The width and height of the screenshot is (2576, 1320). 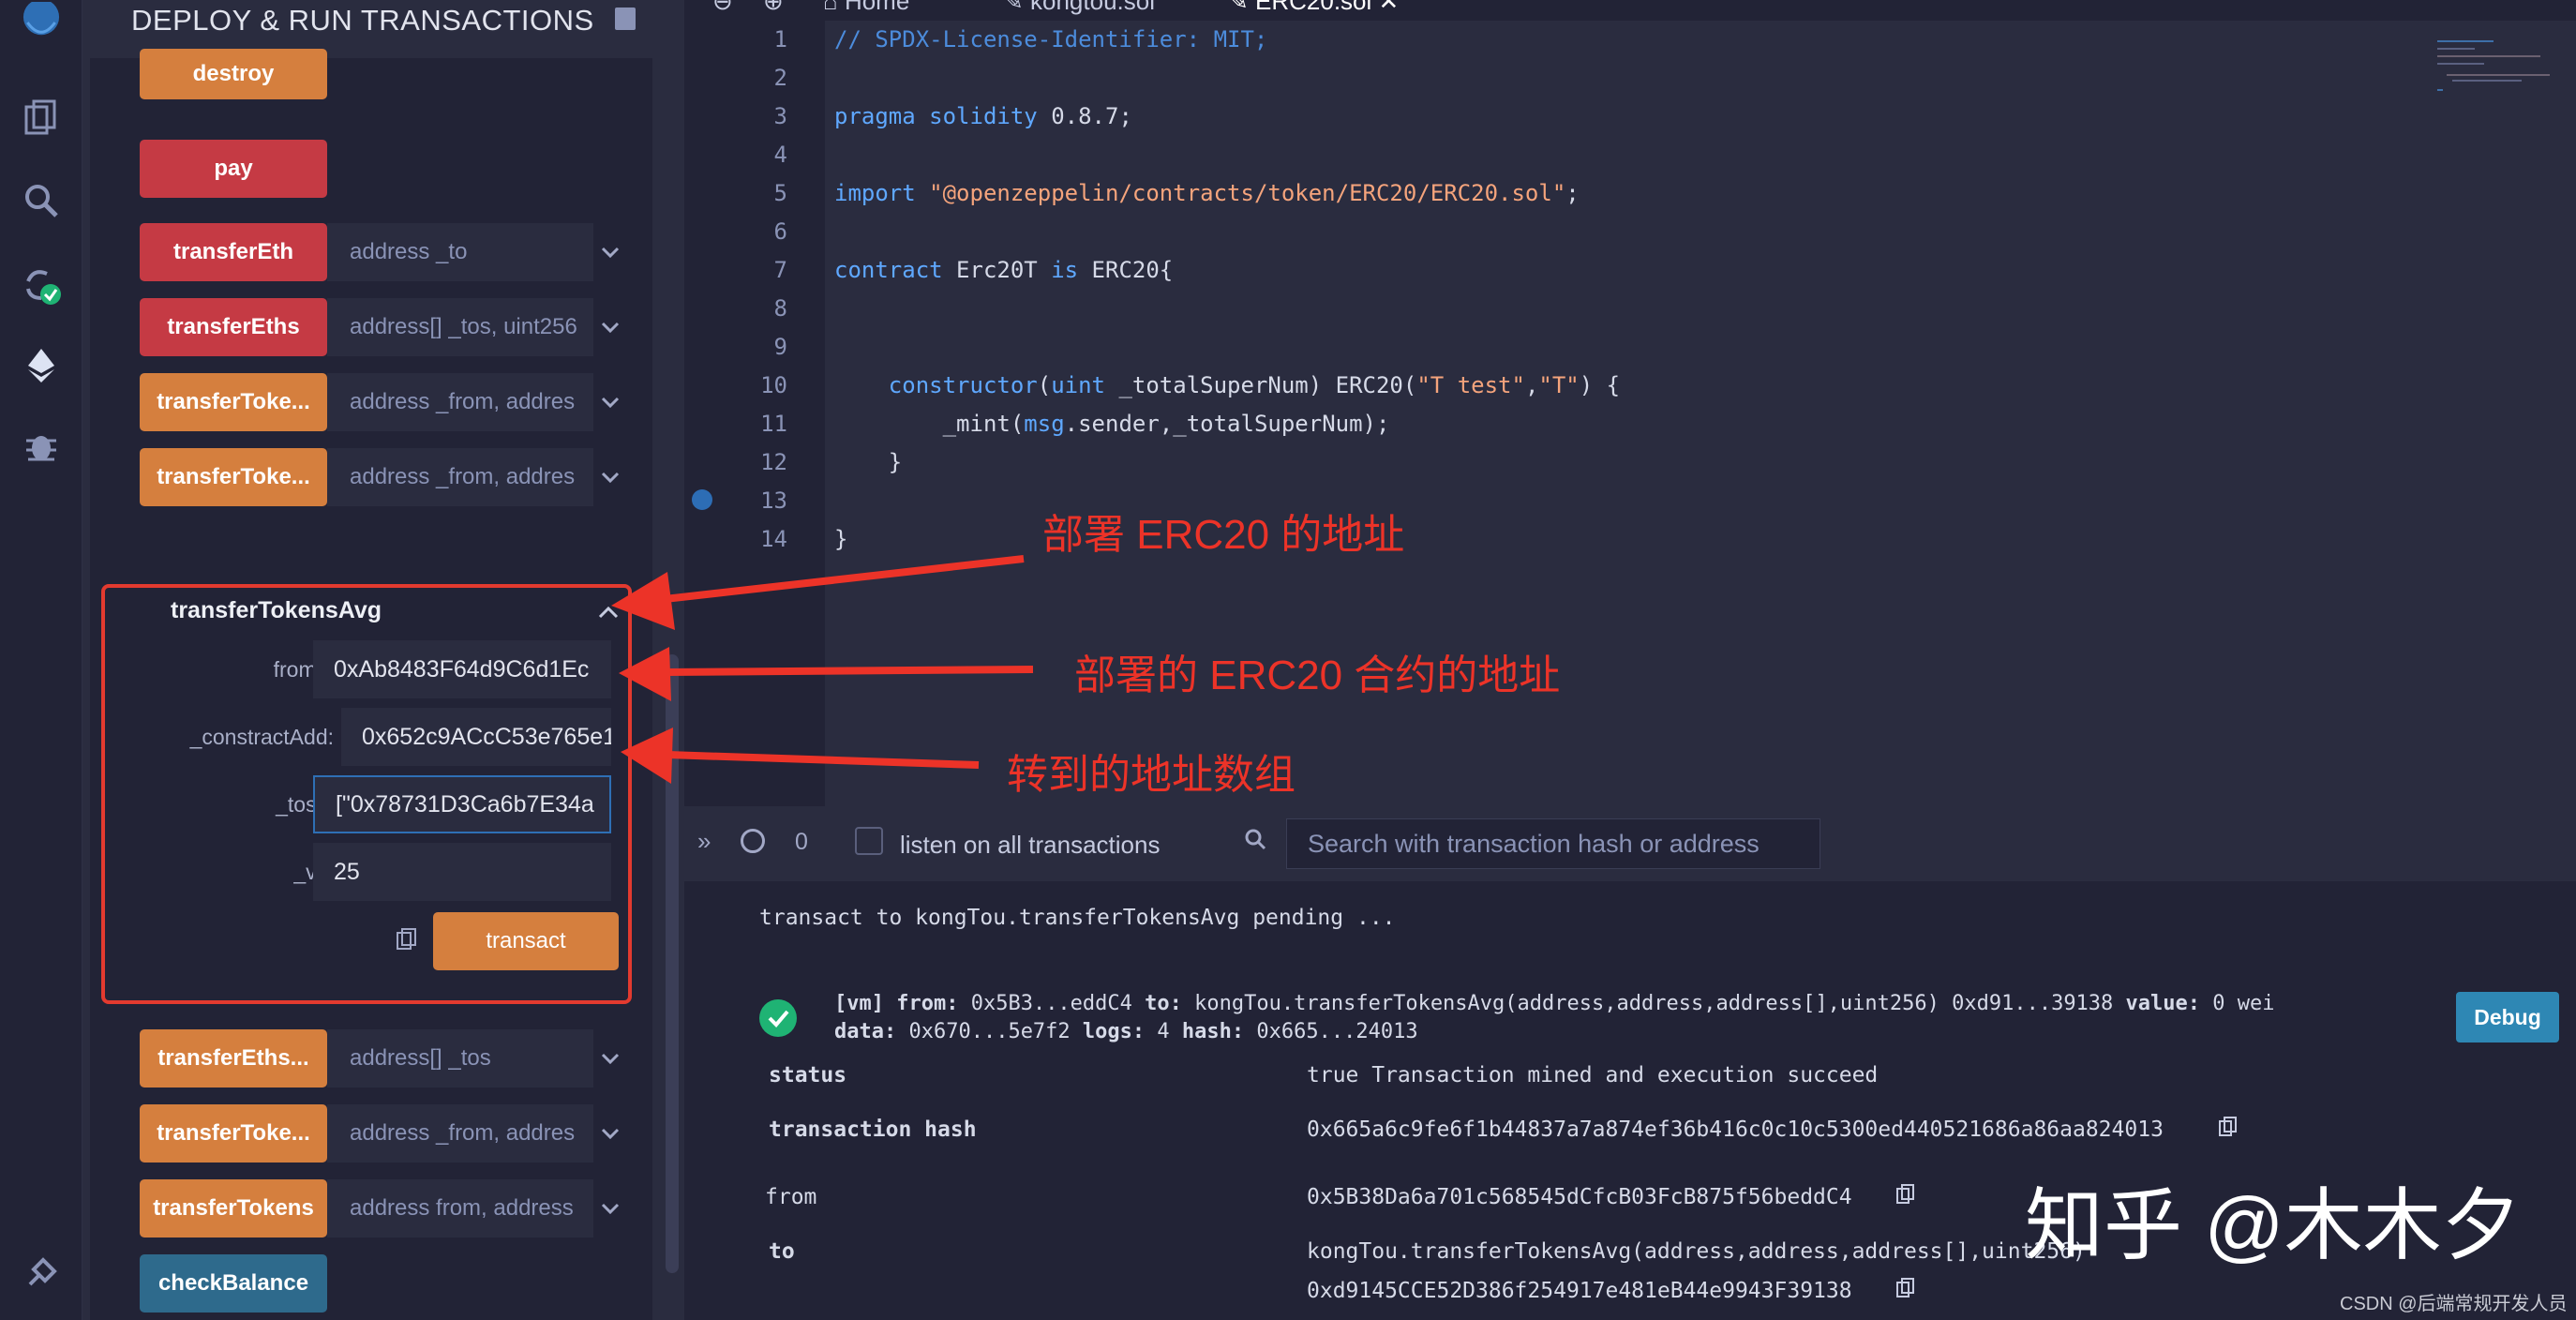 I want to click on clear-console-icon, so click(x=753, y=841).